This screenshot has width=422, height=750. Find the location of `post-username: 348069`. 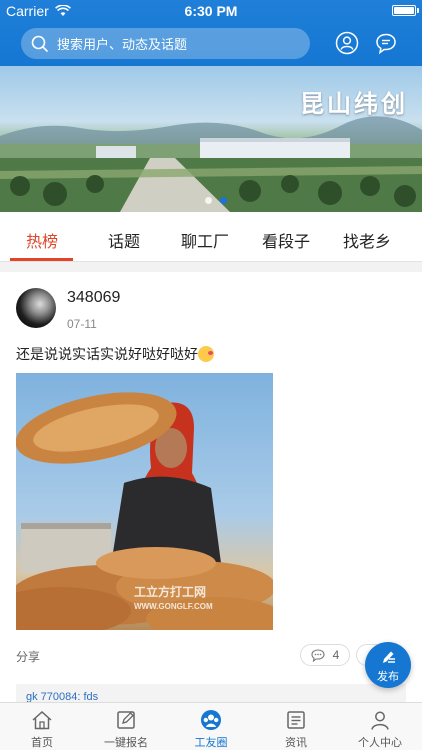

post-username: 348069 is located at coordinates (93, 298).